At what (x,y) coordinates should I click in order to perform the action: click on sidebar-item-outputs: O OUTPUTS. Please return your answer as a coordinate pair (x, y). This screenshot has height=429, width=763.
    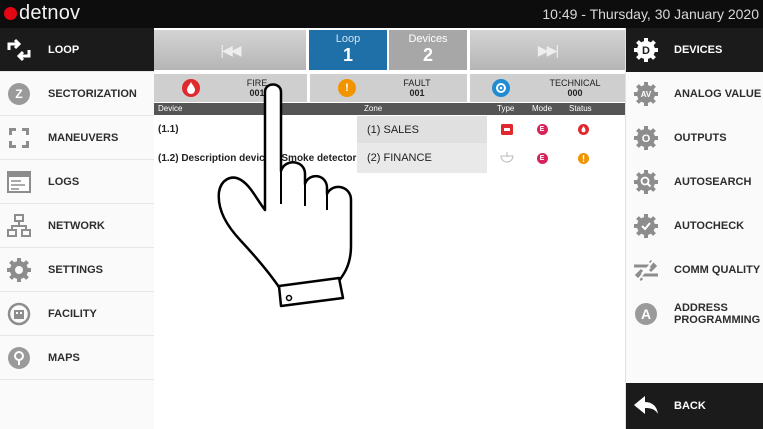
    Looking at the image, I should click on (694, 138).